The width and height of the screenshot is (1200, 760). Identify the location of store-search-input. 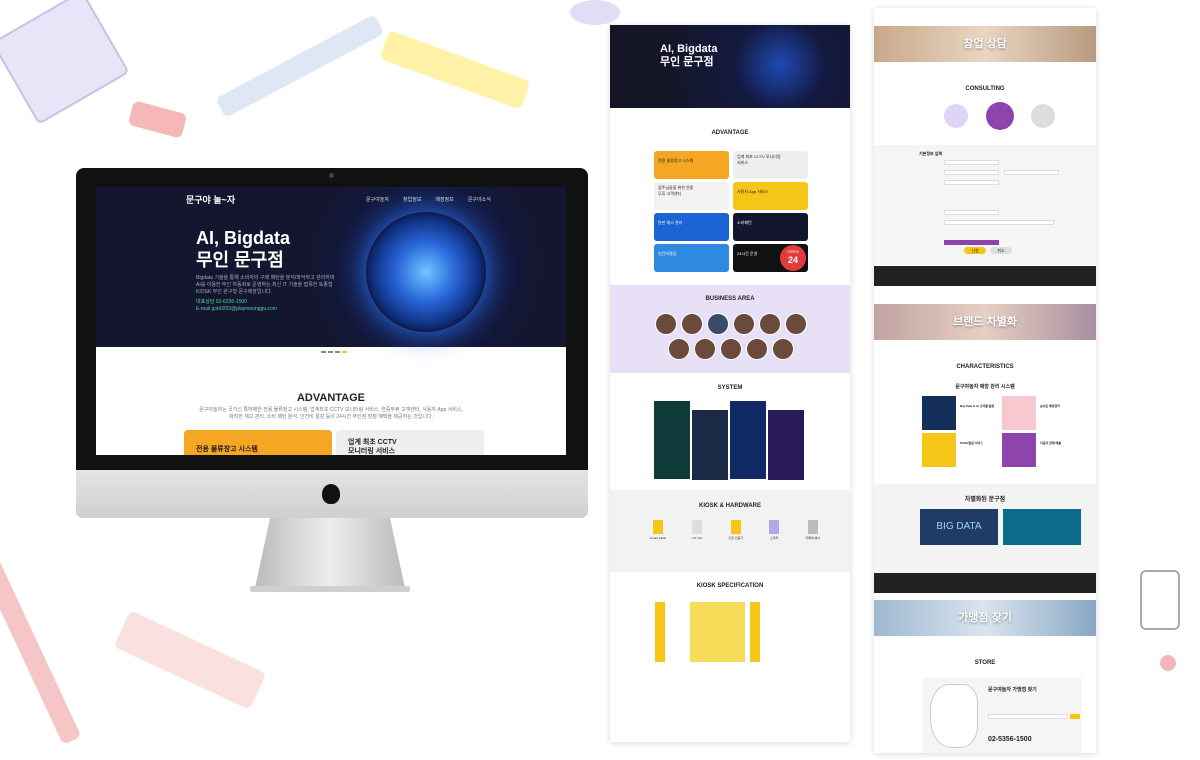
(1028, 716).